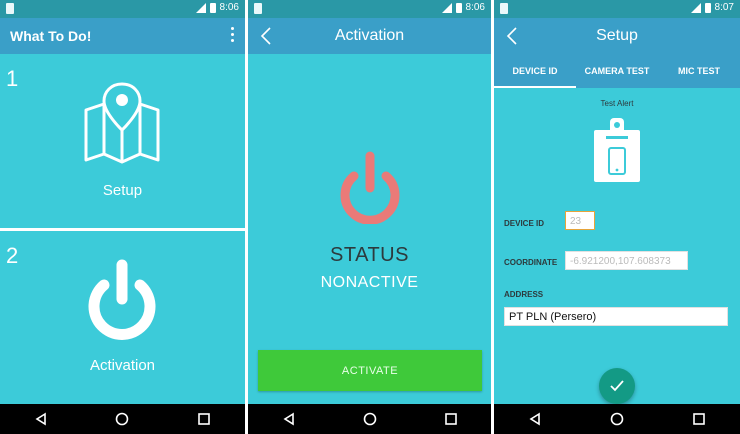  What do you see at coordinates (12, 255) in the screenshot?
I see `tile-number: 2` at bounding box center [12, 255].